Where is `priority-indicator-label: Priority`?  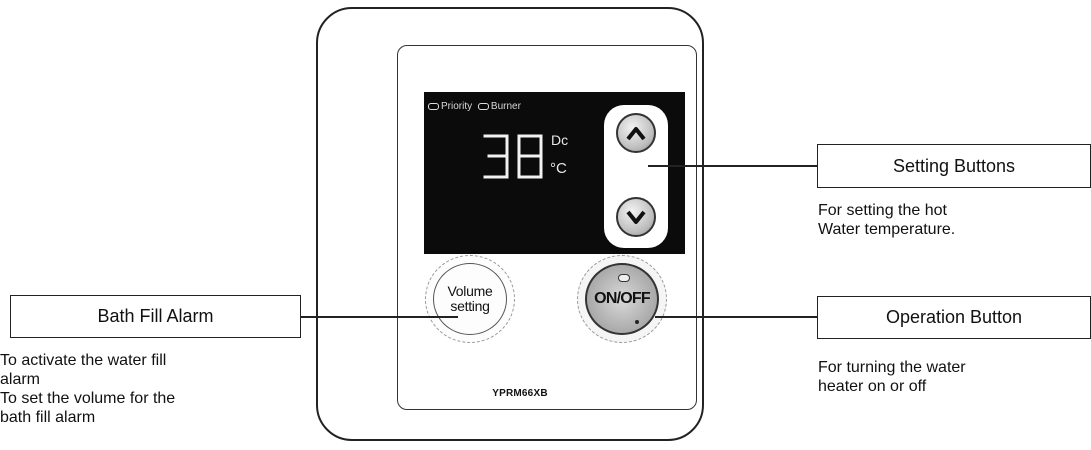 priority-indicator-label: Priority is located at coordinates (457, 106).